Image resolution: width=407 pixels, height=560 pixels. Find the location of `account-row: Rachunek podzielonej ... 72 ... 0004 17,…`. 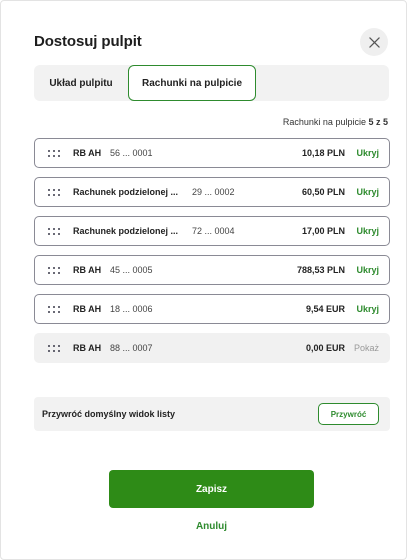

account-row: Rachunek podzielonej ... 72 ... 0004 17,… is located at coordinates (212, 231).